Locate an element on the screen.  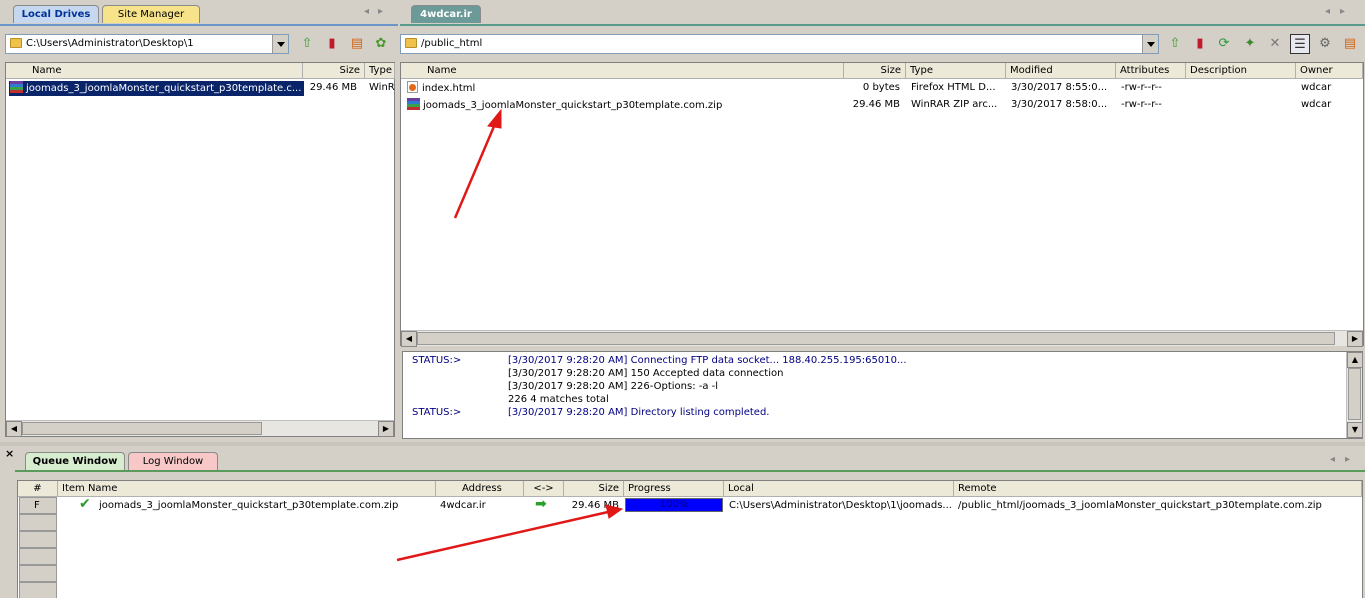
annotation-arrowhead-progress is located at coordinates (614, 511).